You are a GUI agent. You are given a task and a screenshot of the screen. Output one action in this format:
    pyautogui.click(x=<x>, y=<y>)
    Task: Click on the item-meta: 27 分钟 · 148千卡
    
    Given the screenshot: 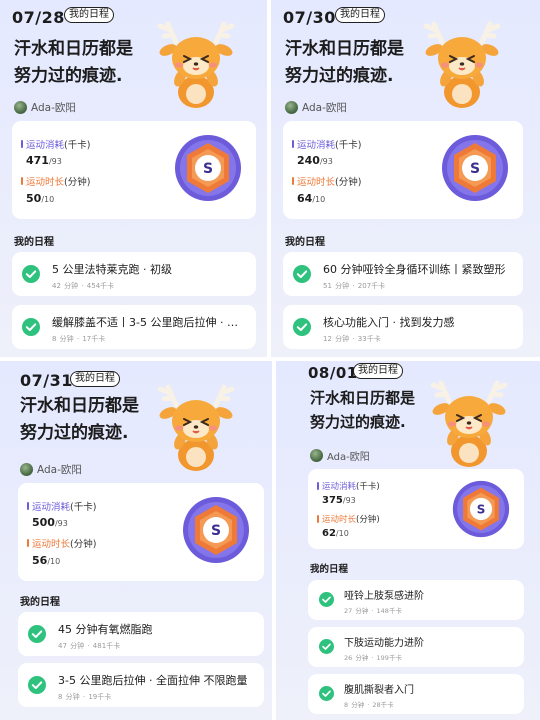 What is the action you would take?
    pyautogui.click(x=373, y=611)
    